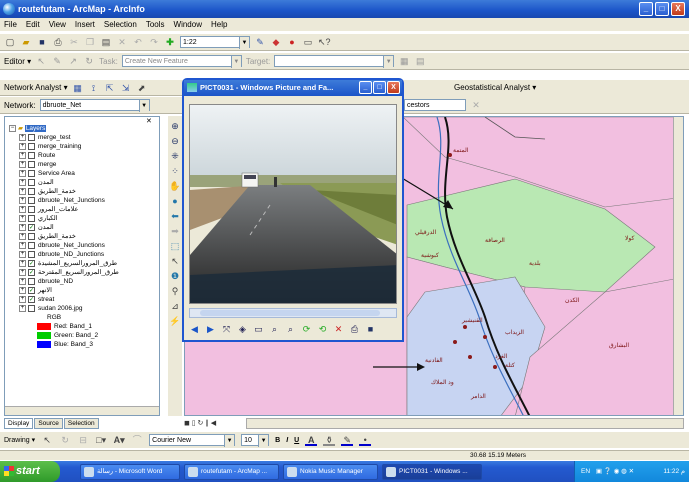 This screenshot has width=689, height=482. What do you see at coordinates (175, 291) in the screenshot?
I see `find-icon: ⚲` at bounding box center [175, 291].